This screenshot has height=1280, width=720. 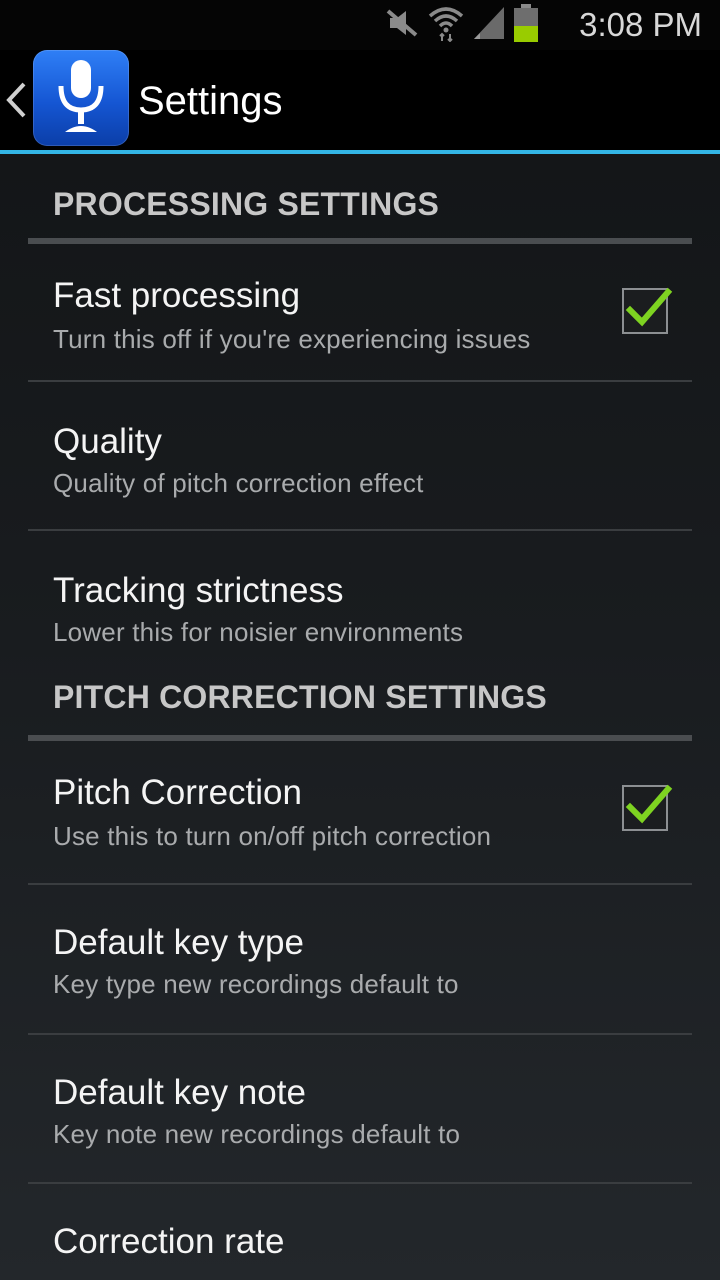 I want to click on category-title: PROCESSING SETTINGS, so click(x=246, y=204).